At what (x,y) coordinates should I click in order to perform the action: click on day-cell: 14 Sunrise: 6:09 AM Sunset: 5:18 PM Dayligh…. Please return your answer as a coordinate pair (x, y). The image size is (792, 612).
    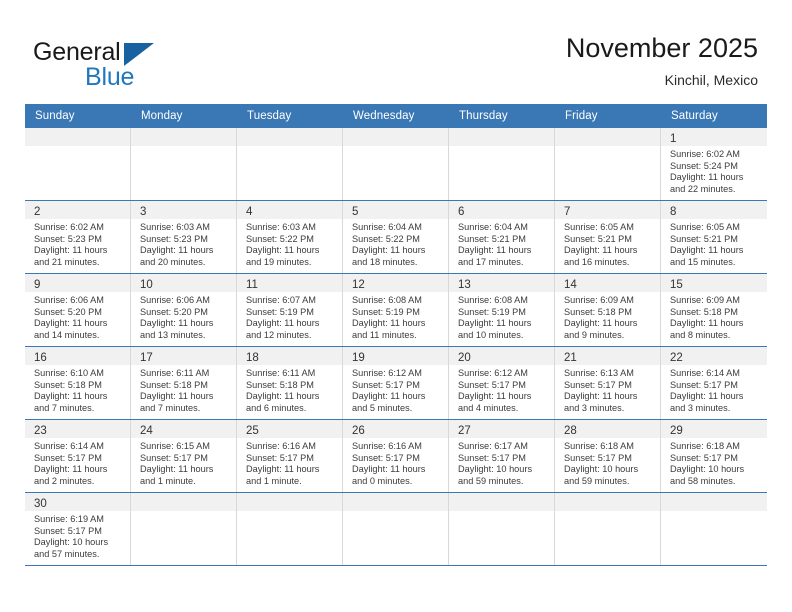
    Looking at the image, I should click on (608, 310).